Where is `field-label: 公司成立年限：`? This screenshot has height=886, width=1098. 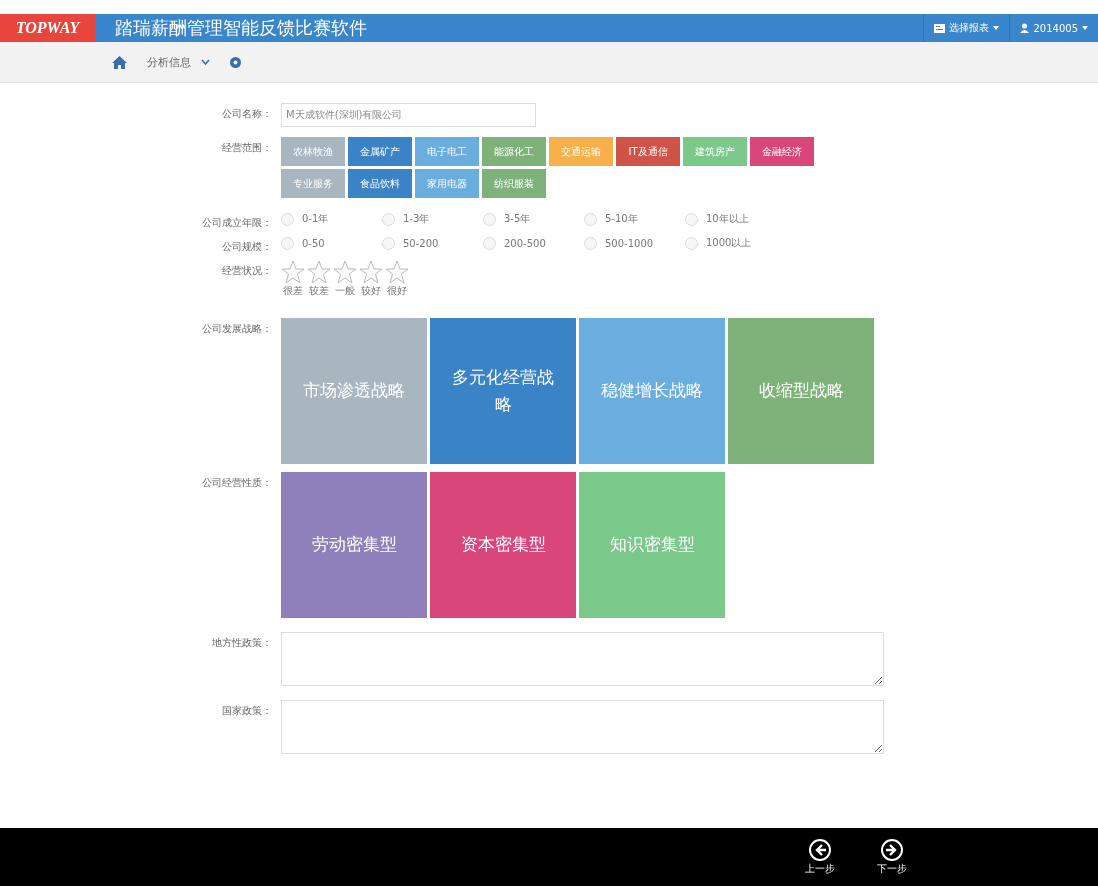 field-label: 公司成立年限： is located at coordinates (236, 223).